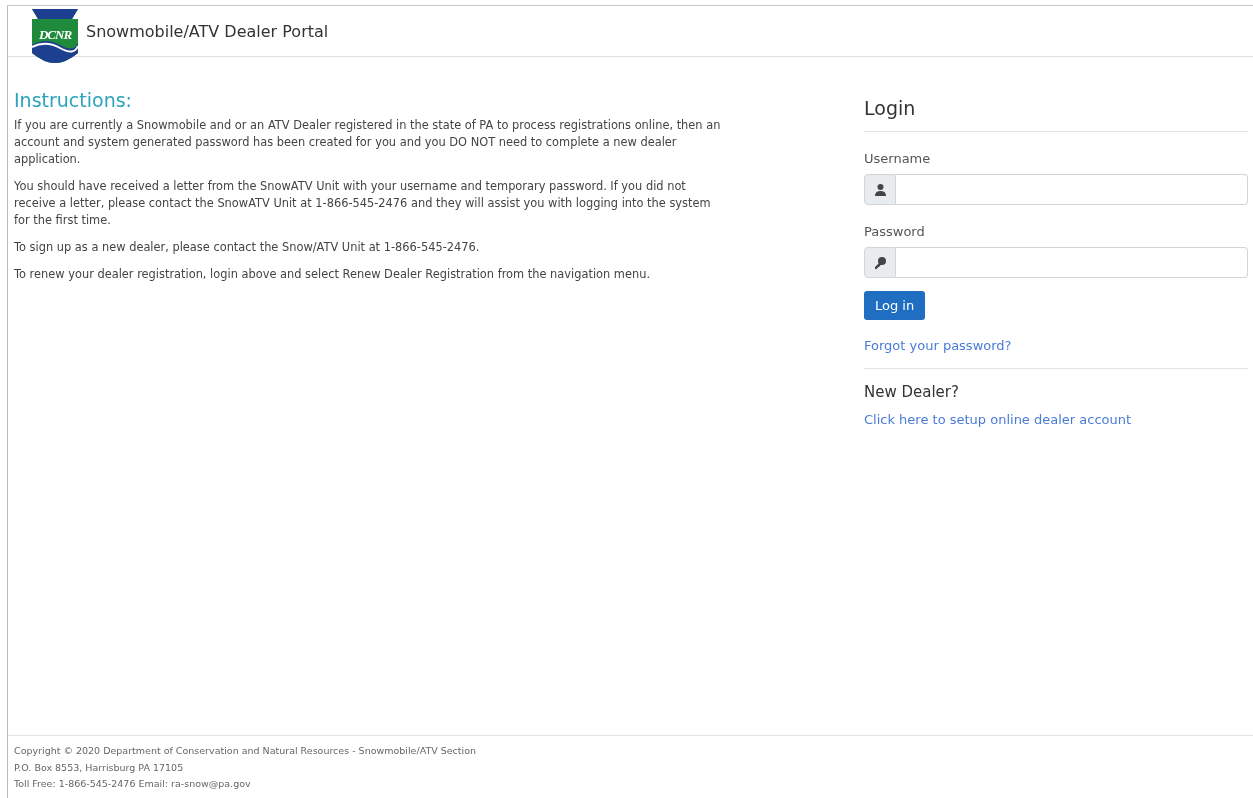  Describe the element at coordinates (898, 158) in the screenshot. I see `field-label: Username` at that location.